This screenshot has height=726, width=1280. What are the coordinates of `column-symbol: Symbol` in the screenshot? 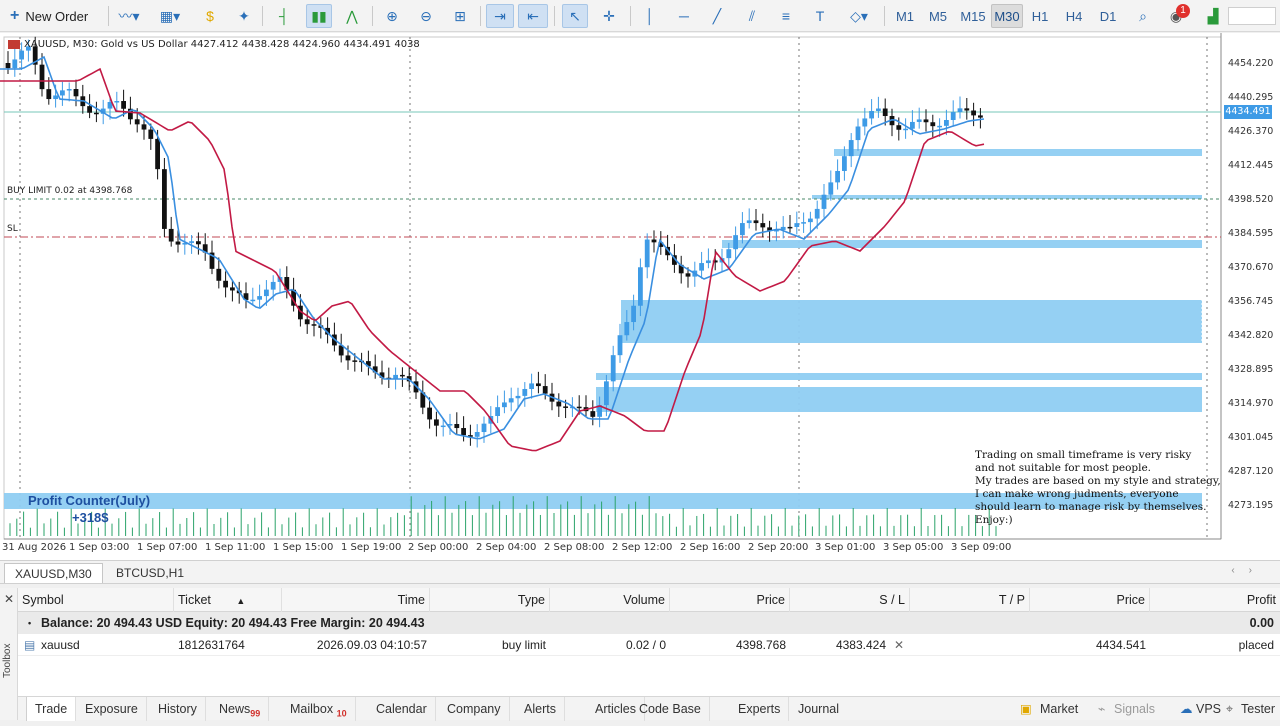 It's located at (96, 600).